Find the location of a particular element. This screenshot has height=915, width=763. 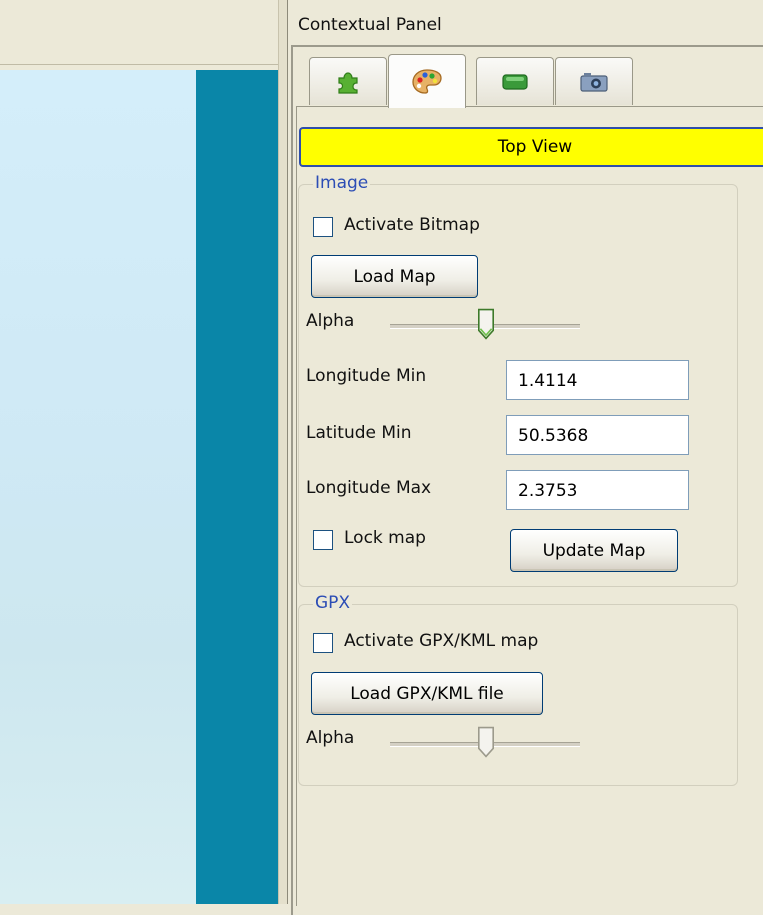

camera-icon is located at coordinates (594, 82).